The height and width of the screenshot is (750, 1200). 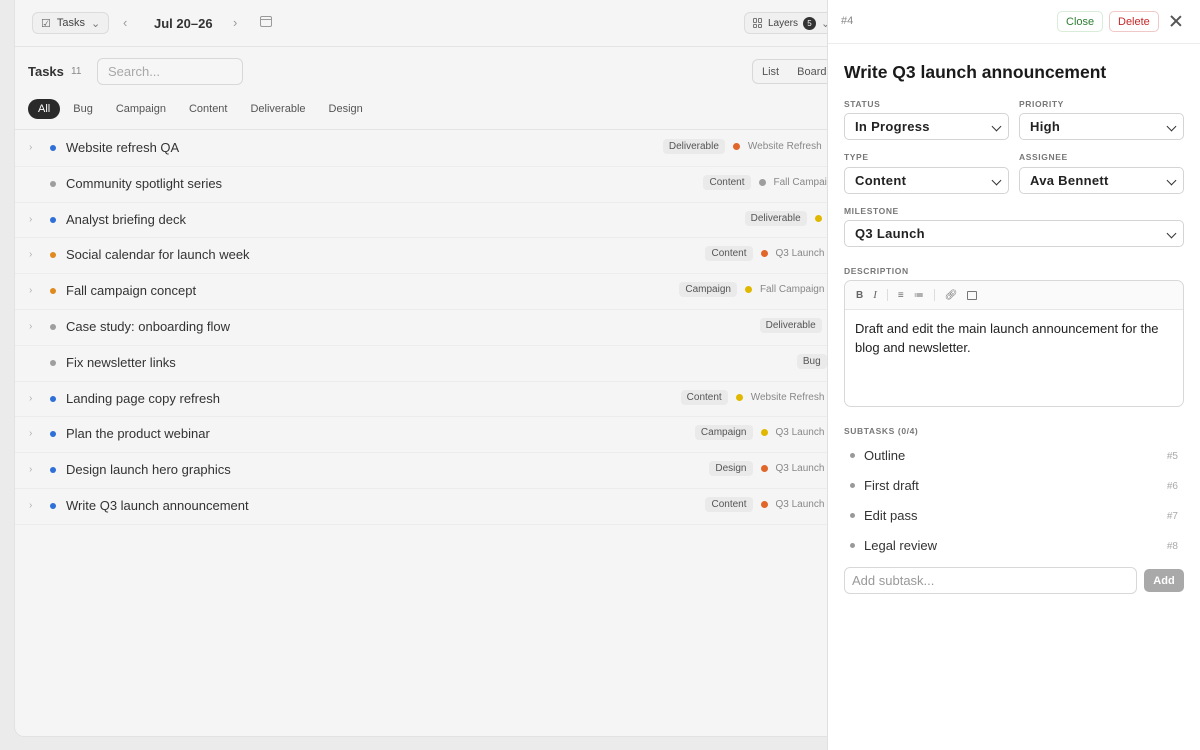 I want to click on close-button: Close, so click(x=1080, y=21).